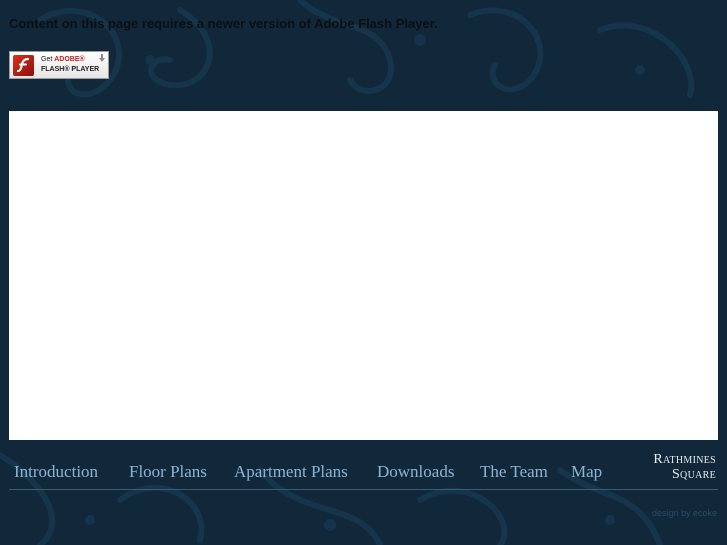 The image size is (727, 545). Describe the element at coordinates (102, 58) in the screenshot. I see `download-arrow-icon` at that location.